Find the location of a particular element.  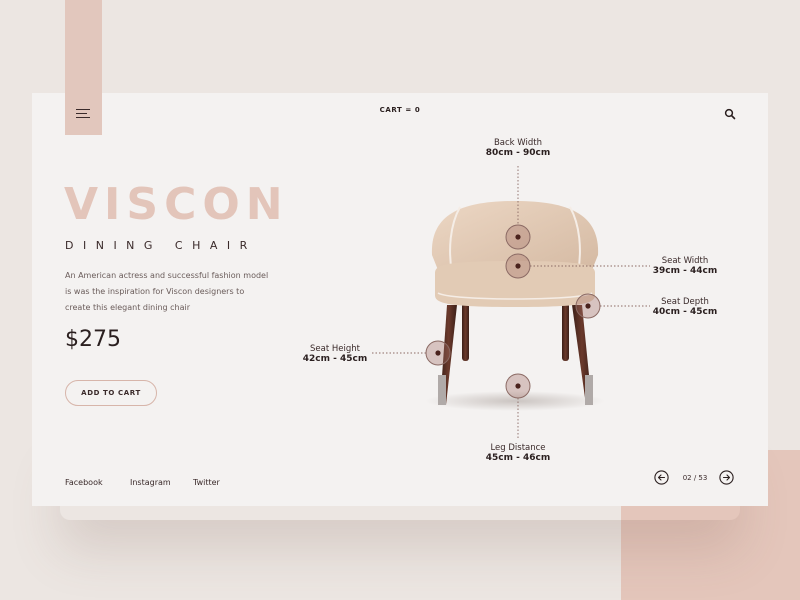

dimension-seat-height: Seat Height 42cm - 45cm is located at coordinates (335, 354).